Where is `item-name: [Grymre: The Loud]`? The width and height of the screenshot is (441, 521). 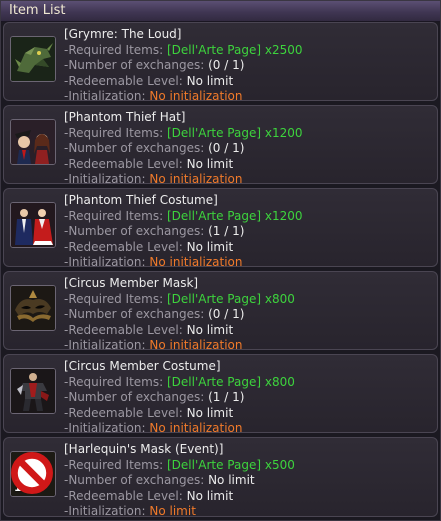
item-name: [Grymre: The Loud] is located at coordinates (123, 34).